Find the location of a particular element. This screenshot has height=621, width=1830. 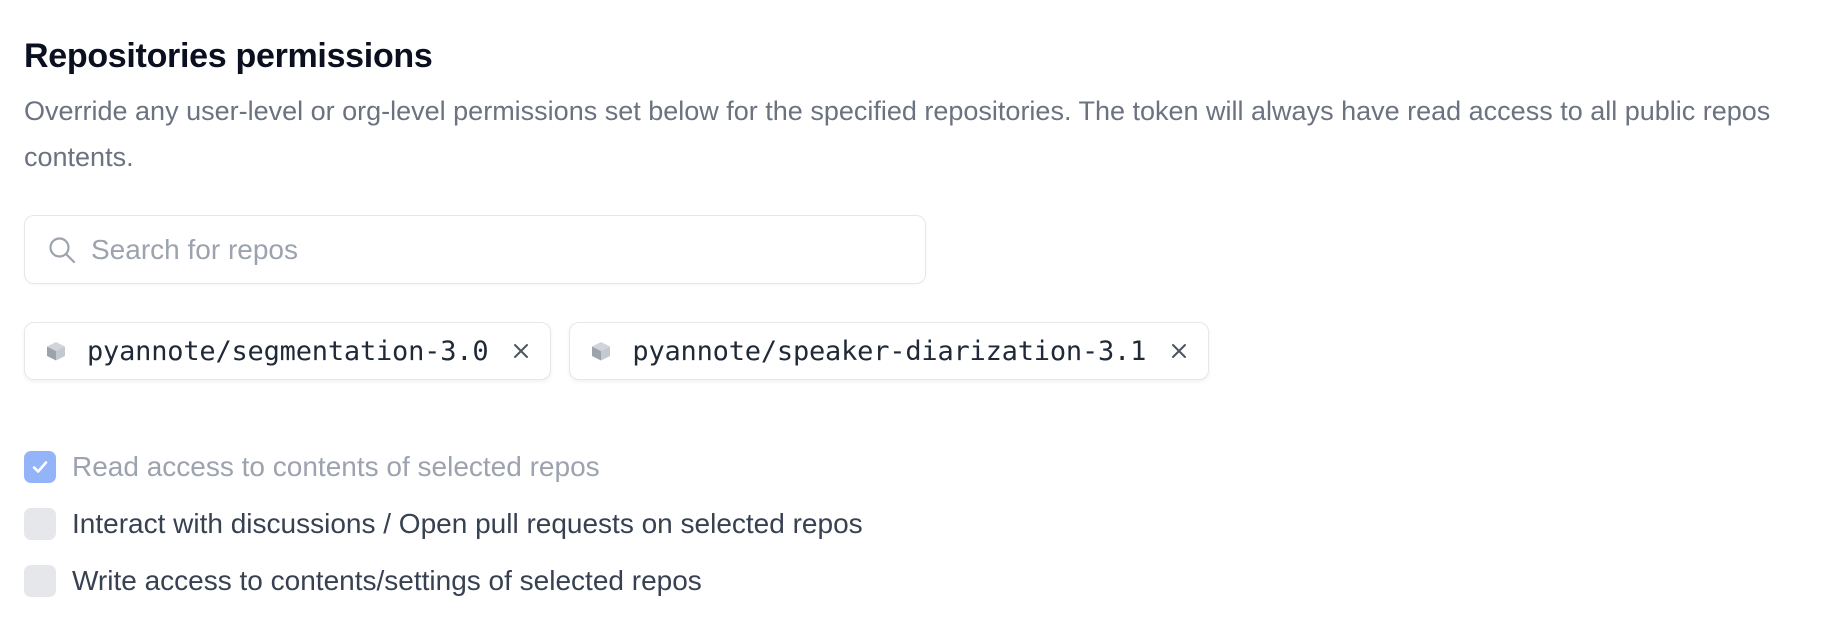

repo-name: pyannote/speaker-diarization-3.1 is located at coordinates (889, 351).